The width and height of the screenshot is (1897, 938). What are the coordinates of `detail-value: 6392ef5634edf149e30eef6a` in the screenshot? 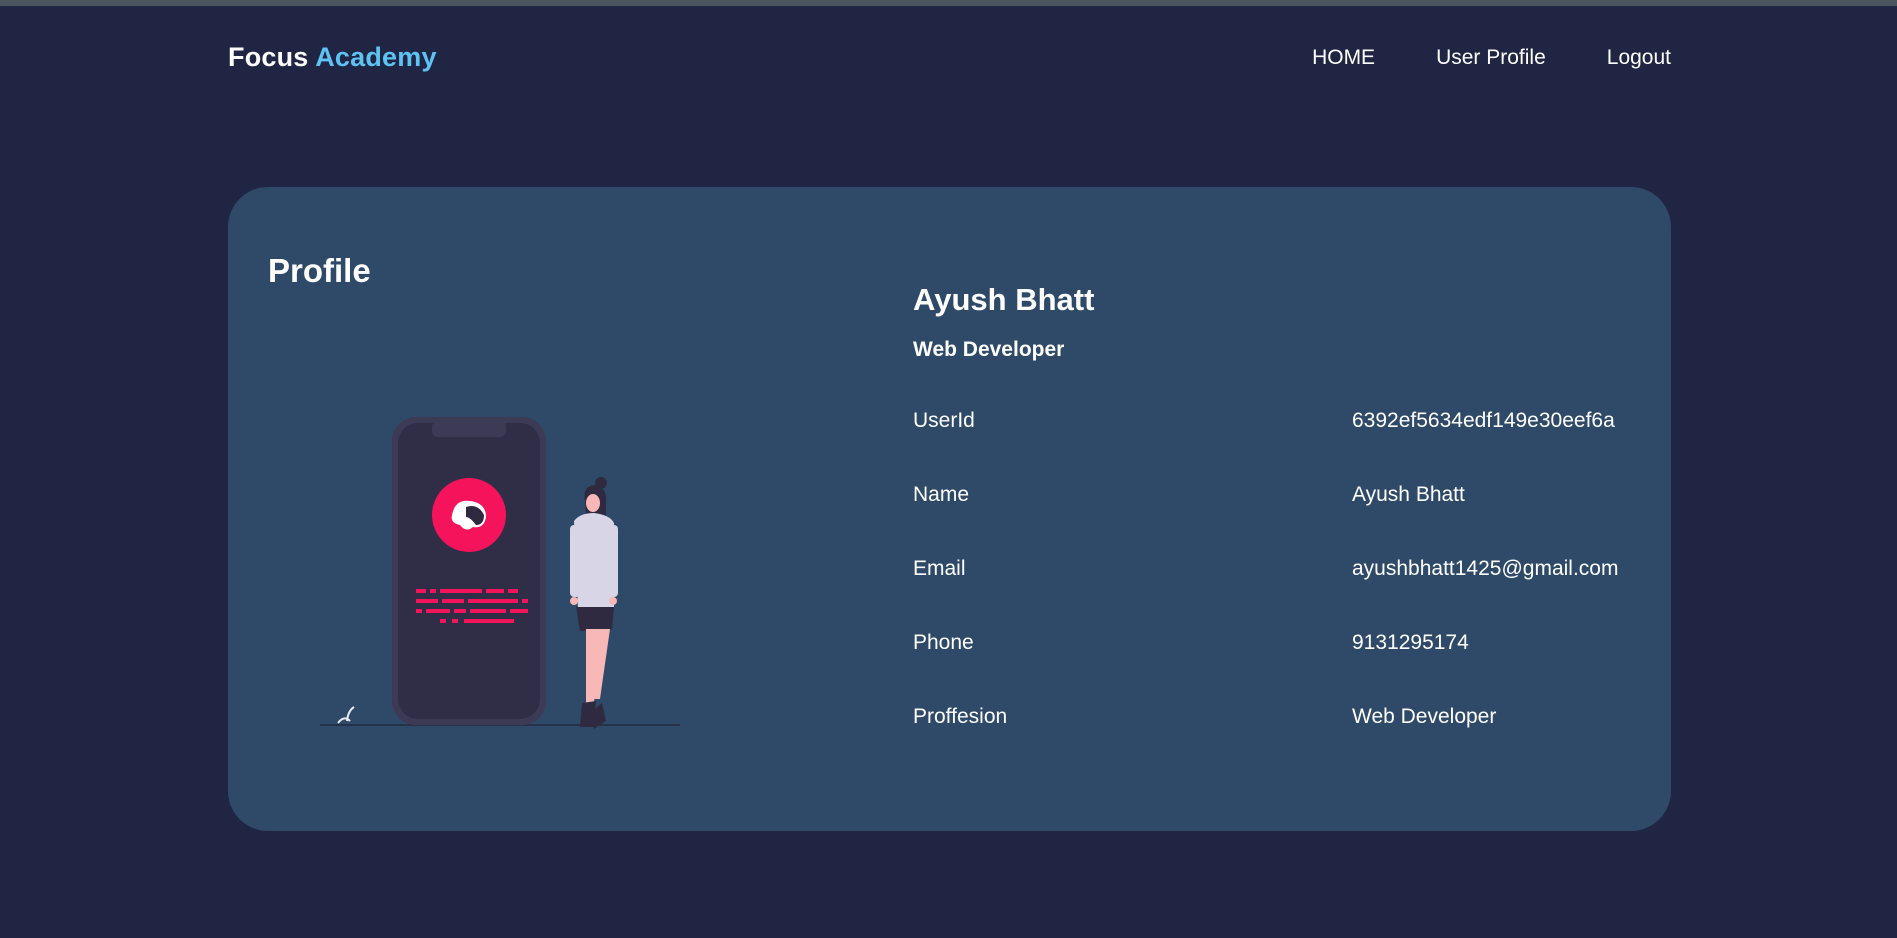 It's located at (1483, 420).